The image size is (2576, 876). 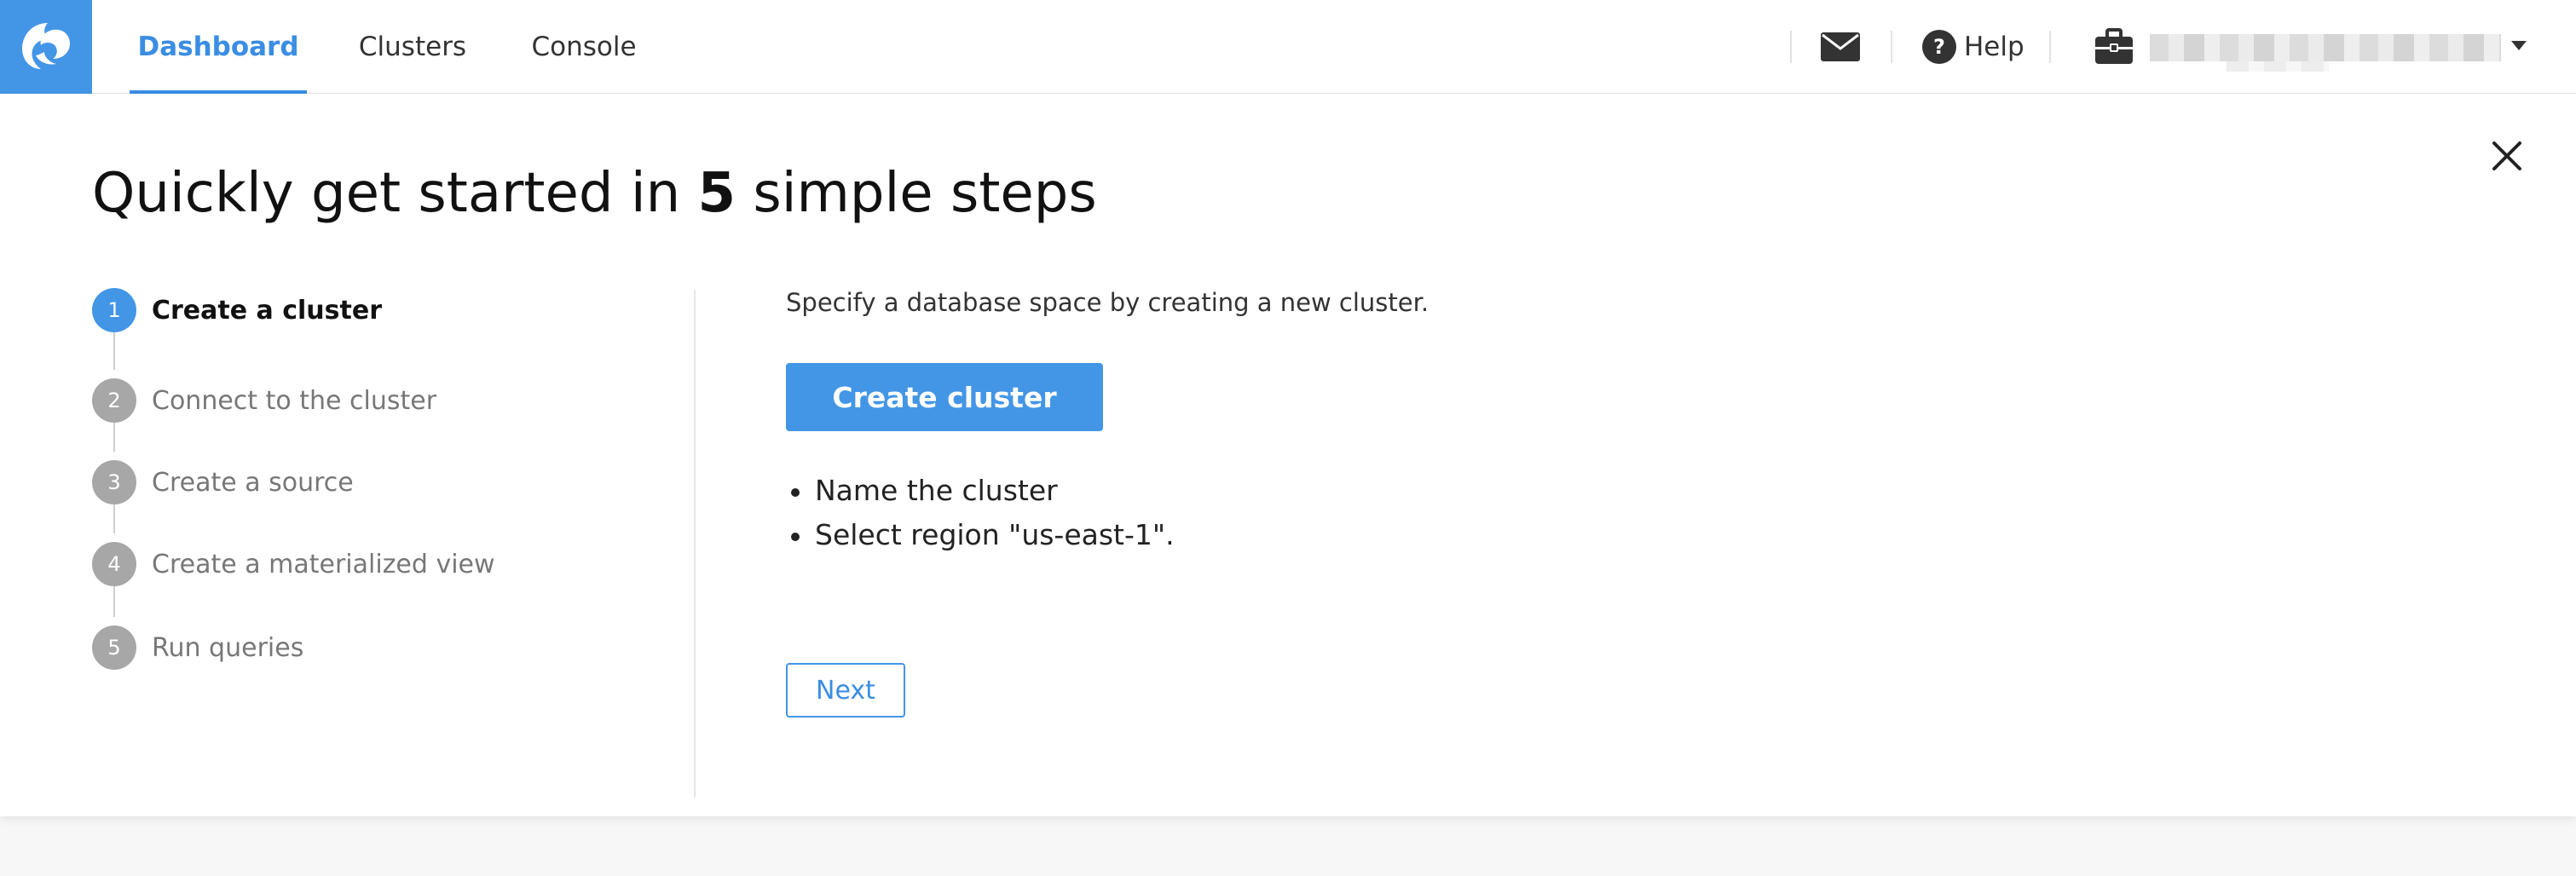 I want to click on step-create-cluster: 1 Create a cluster, so click(x=237, y=310).